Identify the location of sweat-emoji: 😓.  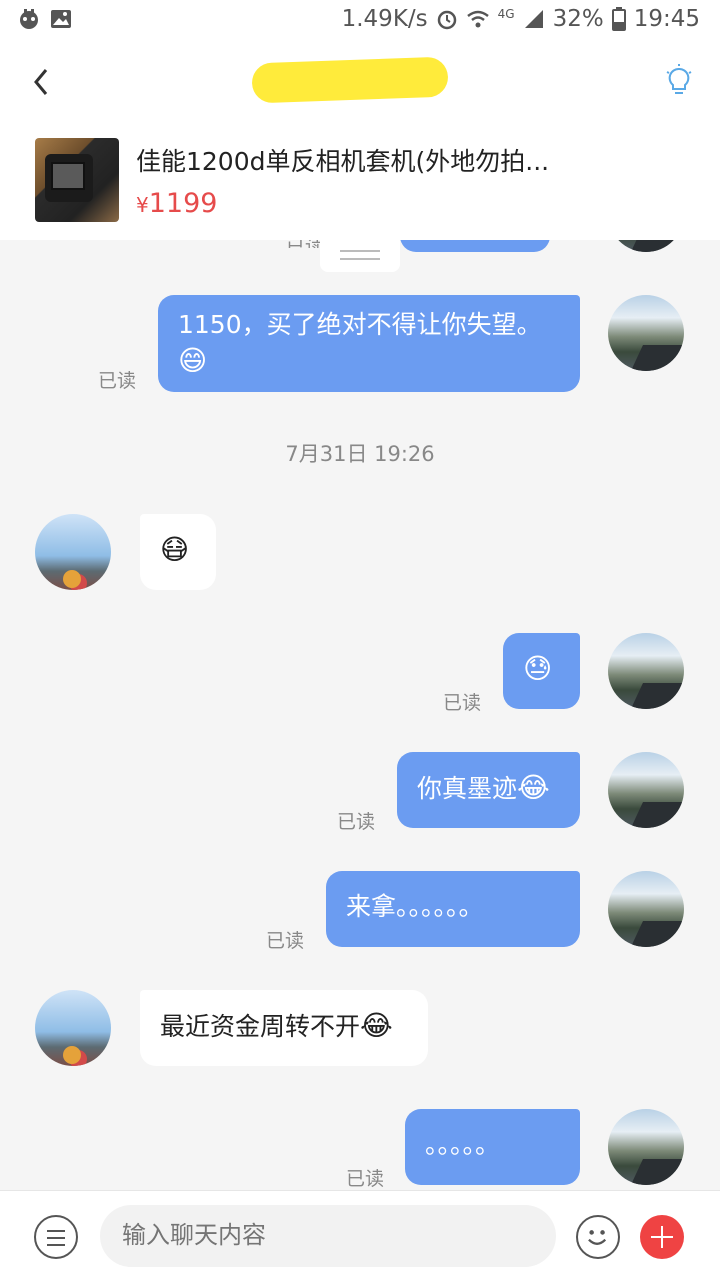
(538, 668).